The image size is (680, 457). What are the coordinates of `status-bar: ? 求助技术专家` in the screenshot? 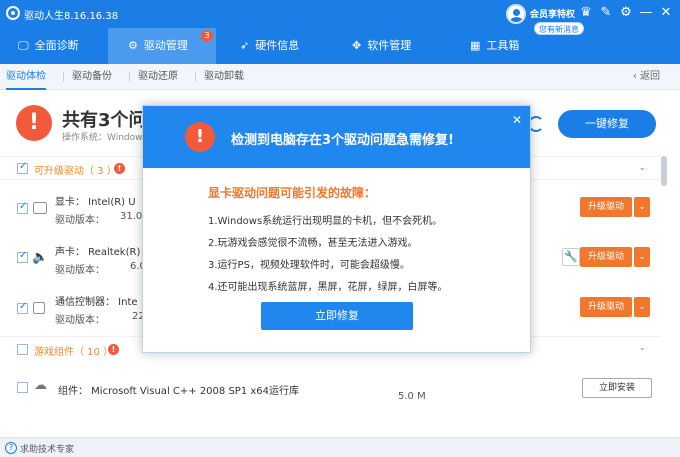 It's located at (340, 447).